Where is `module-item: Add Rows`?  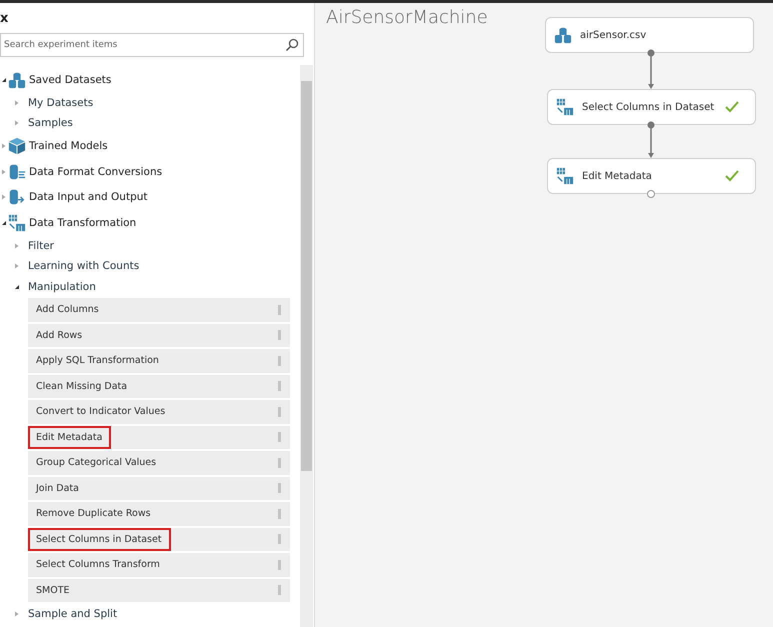 module-item: Add Rows is located at coordinates (159, 335).